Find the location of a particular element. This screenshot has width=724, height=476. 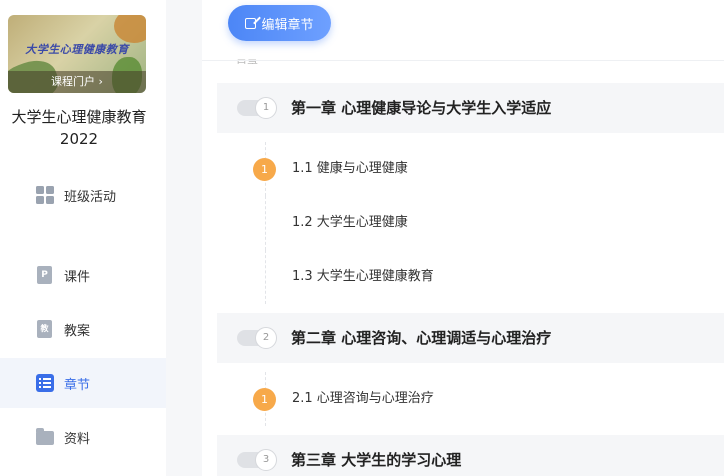

divider is located at coordinates (463, 60).